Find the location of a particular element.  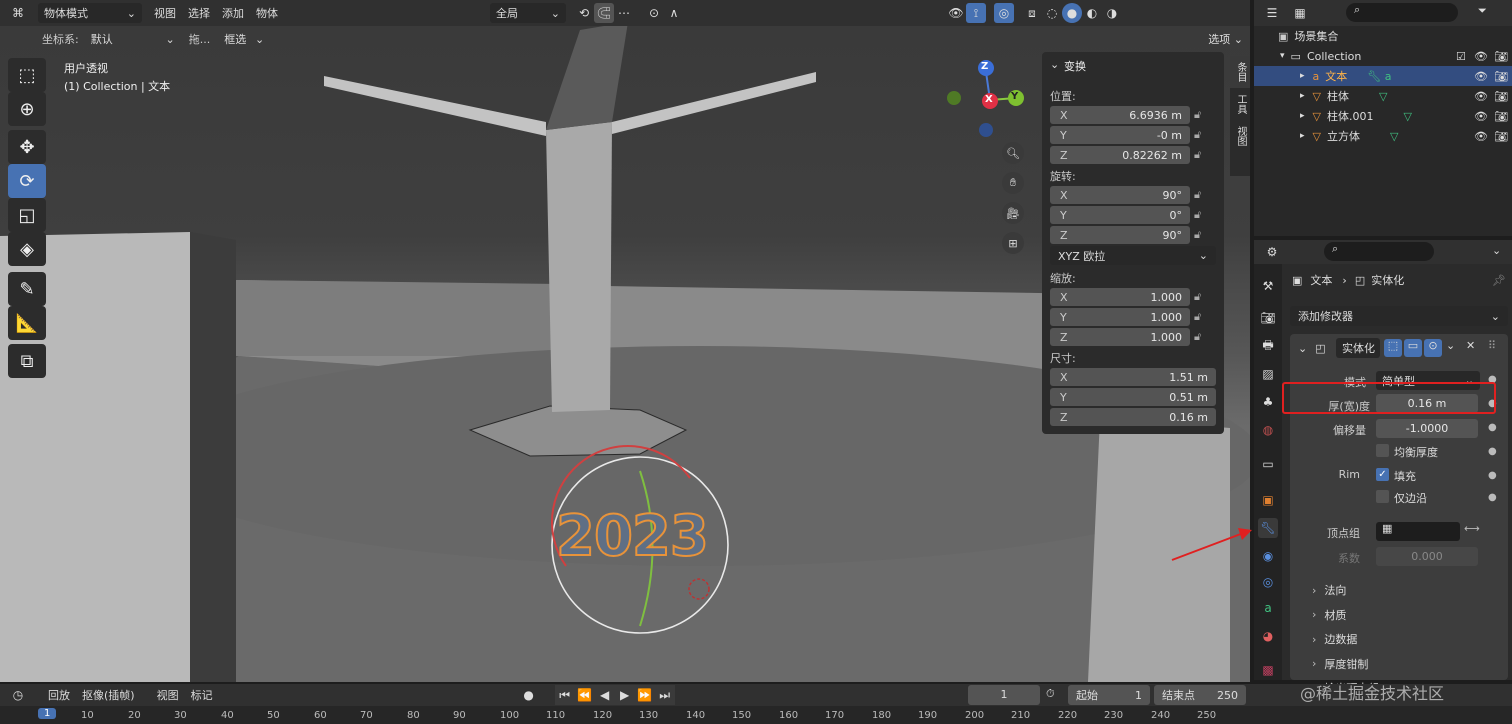

menu-add: 添加 is located at coordinates (233, 13).